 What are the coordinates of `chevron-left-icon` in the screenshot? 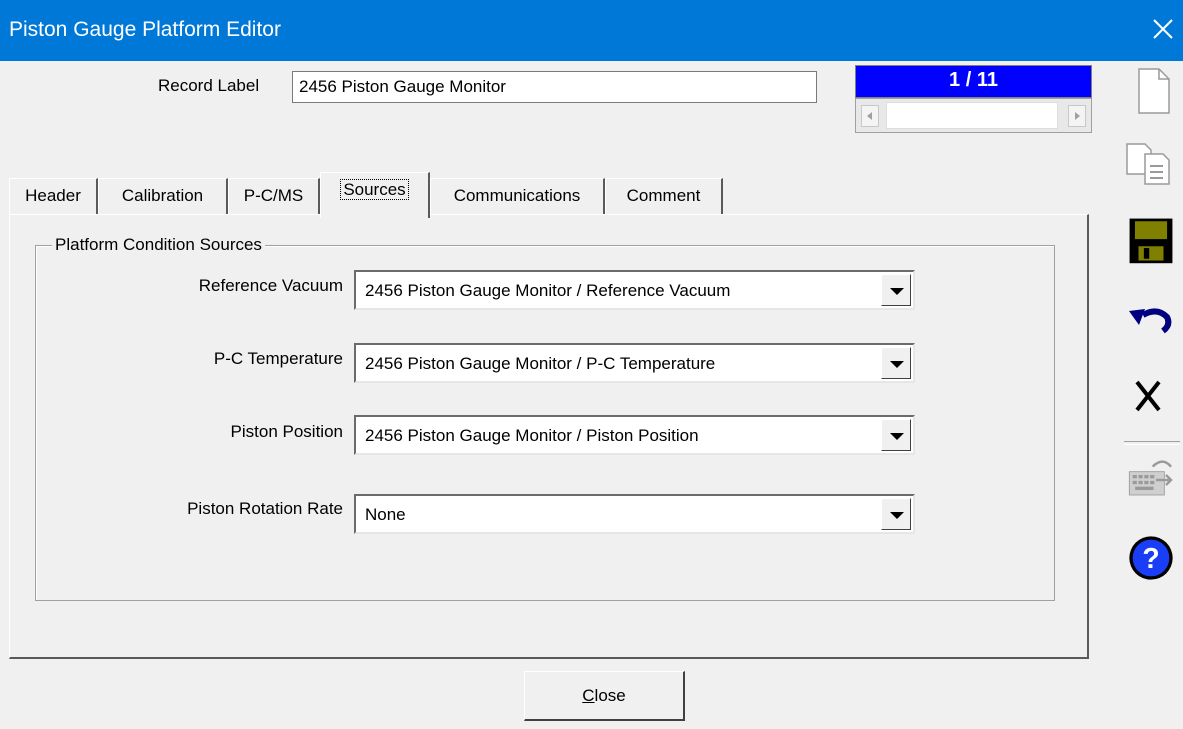 It's located at (869, 116).